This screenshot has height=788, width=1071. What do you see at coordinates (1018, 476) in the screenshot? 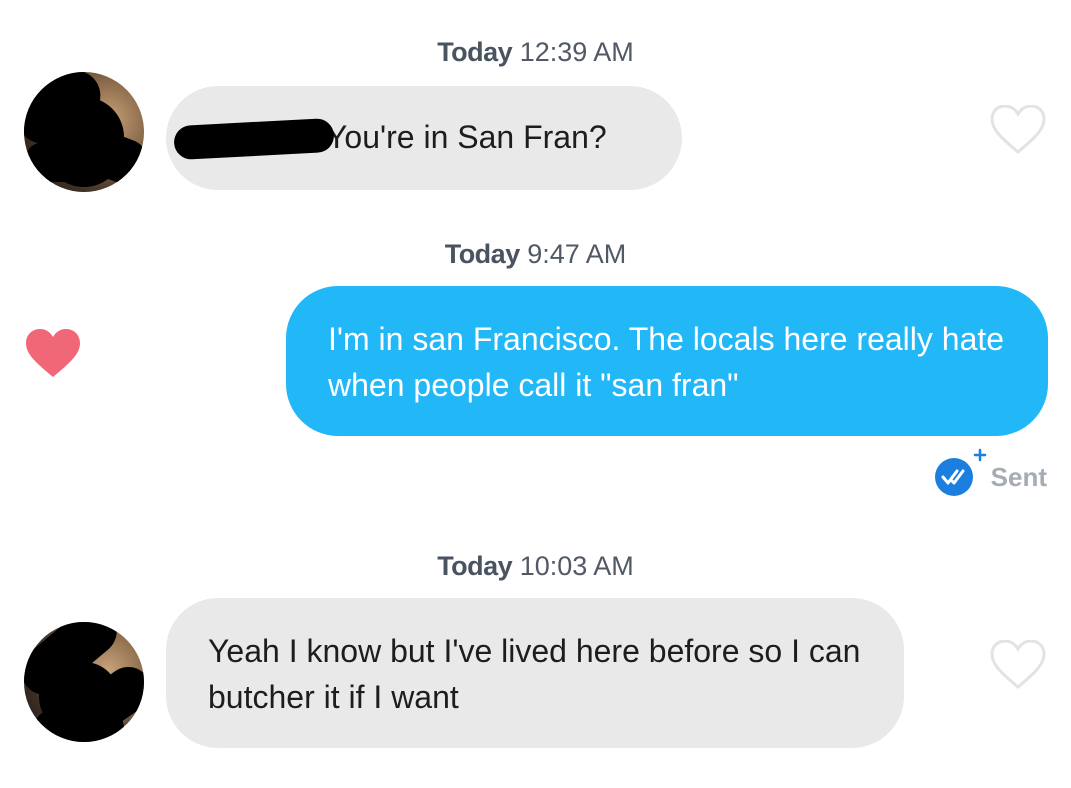
I see `status-label: Sent` at bounding box center [1018, 476].